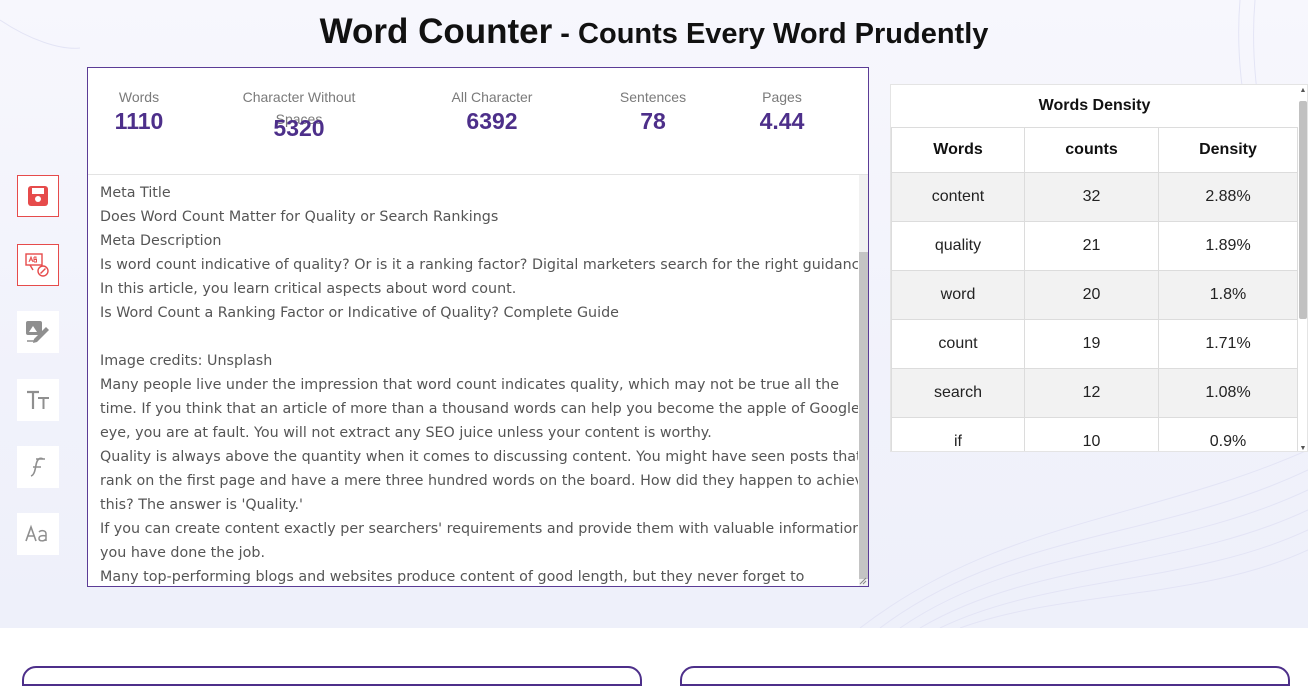 Image resolution: width=1308 pixels, height=686 pixels. What do you see at coordinates (1228, 150) in the screenshot?
I see `density-col-density: Density` at bounding box center [1228, 150].